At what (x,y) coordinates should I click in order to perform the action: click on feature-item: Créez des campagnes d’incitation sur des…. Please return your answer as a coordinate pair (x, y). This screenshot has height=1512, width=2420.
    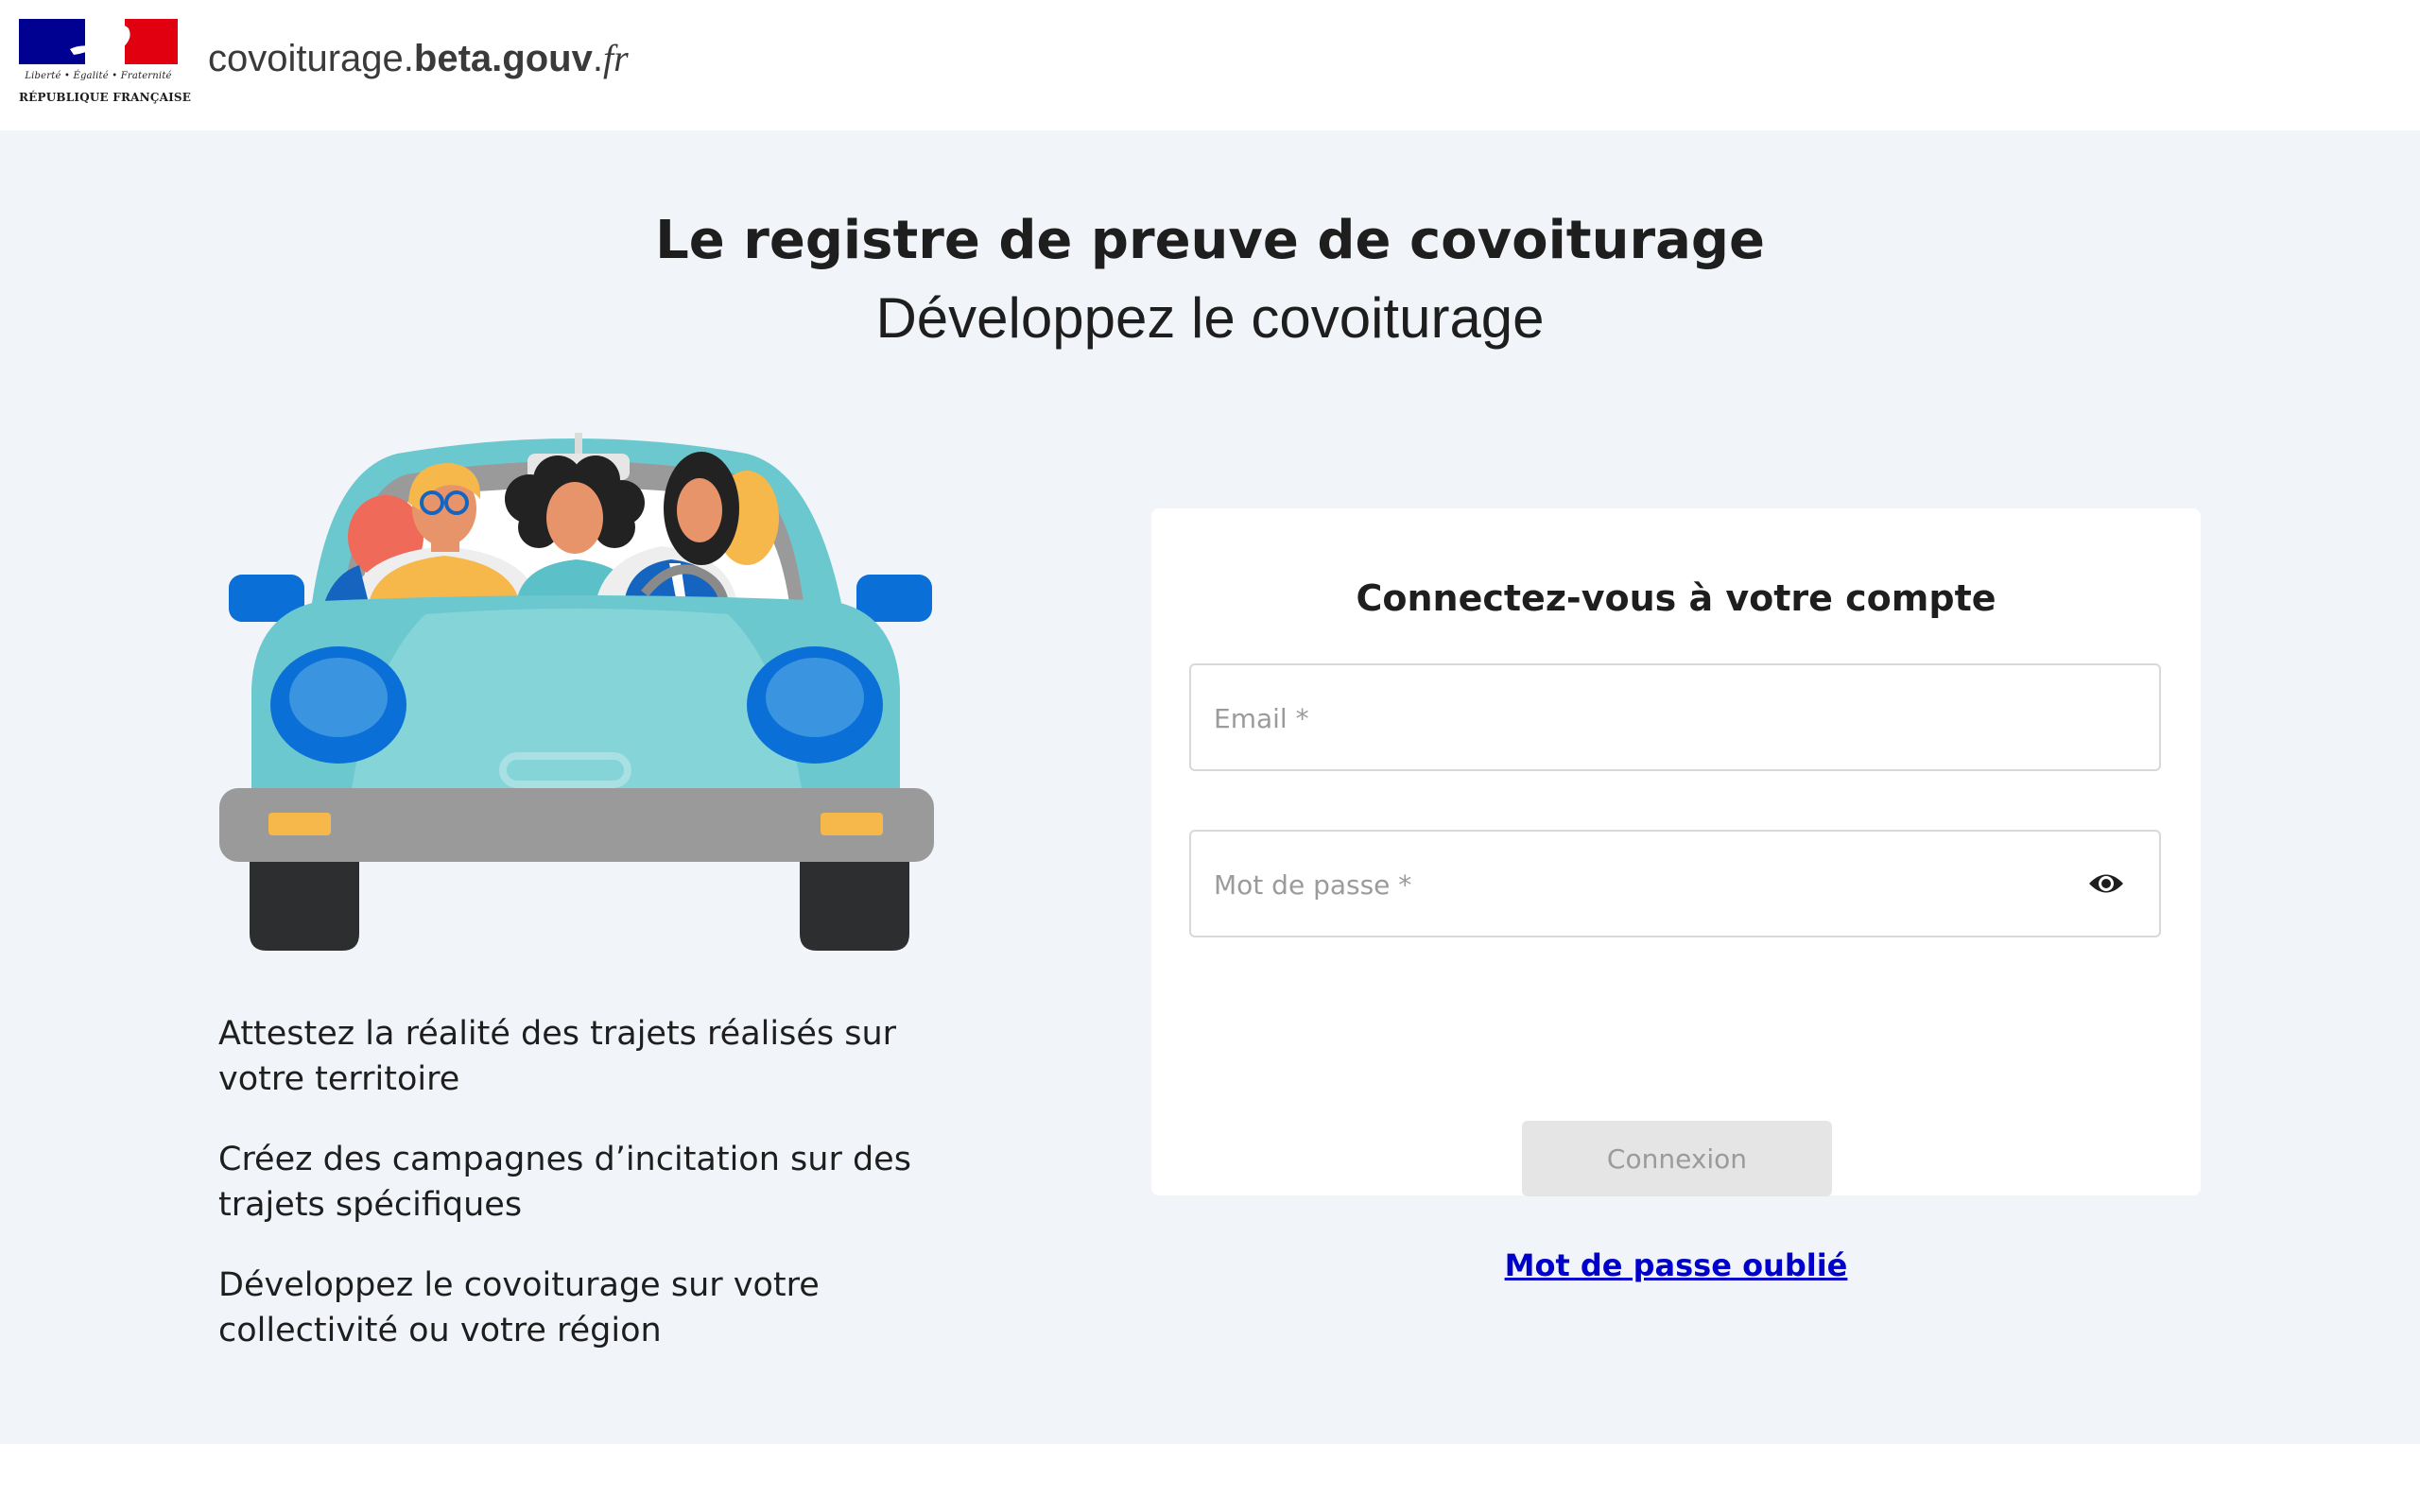
    Looking at the image, I should click on (564, 1182).